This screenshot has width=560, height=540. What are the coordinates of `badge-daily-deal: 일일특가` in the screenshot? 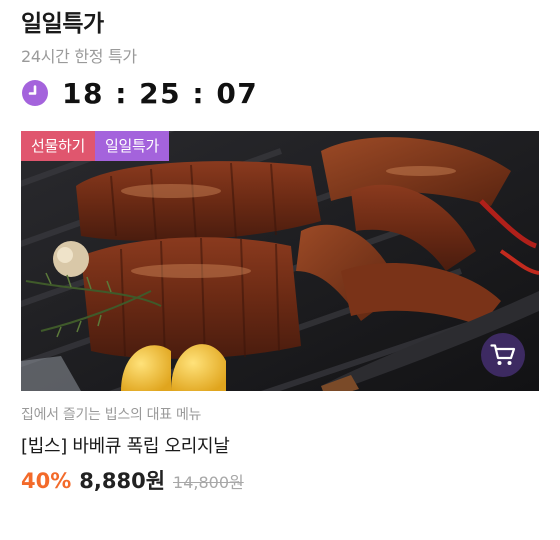 It's located at (132, 146).